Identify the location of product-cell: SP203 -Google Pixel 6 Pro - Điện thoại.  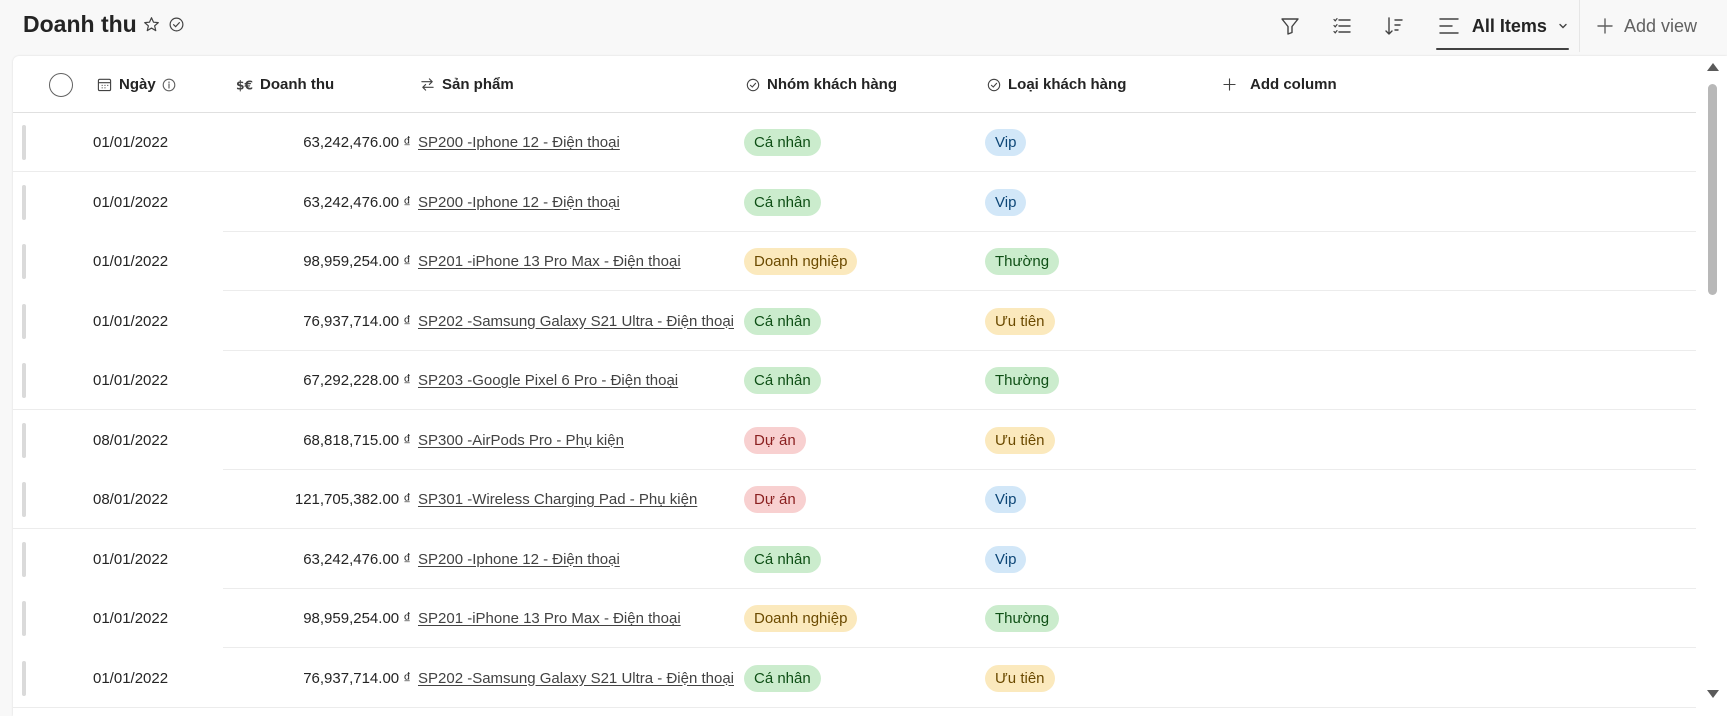
(548, 380).